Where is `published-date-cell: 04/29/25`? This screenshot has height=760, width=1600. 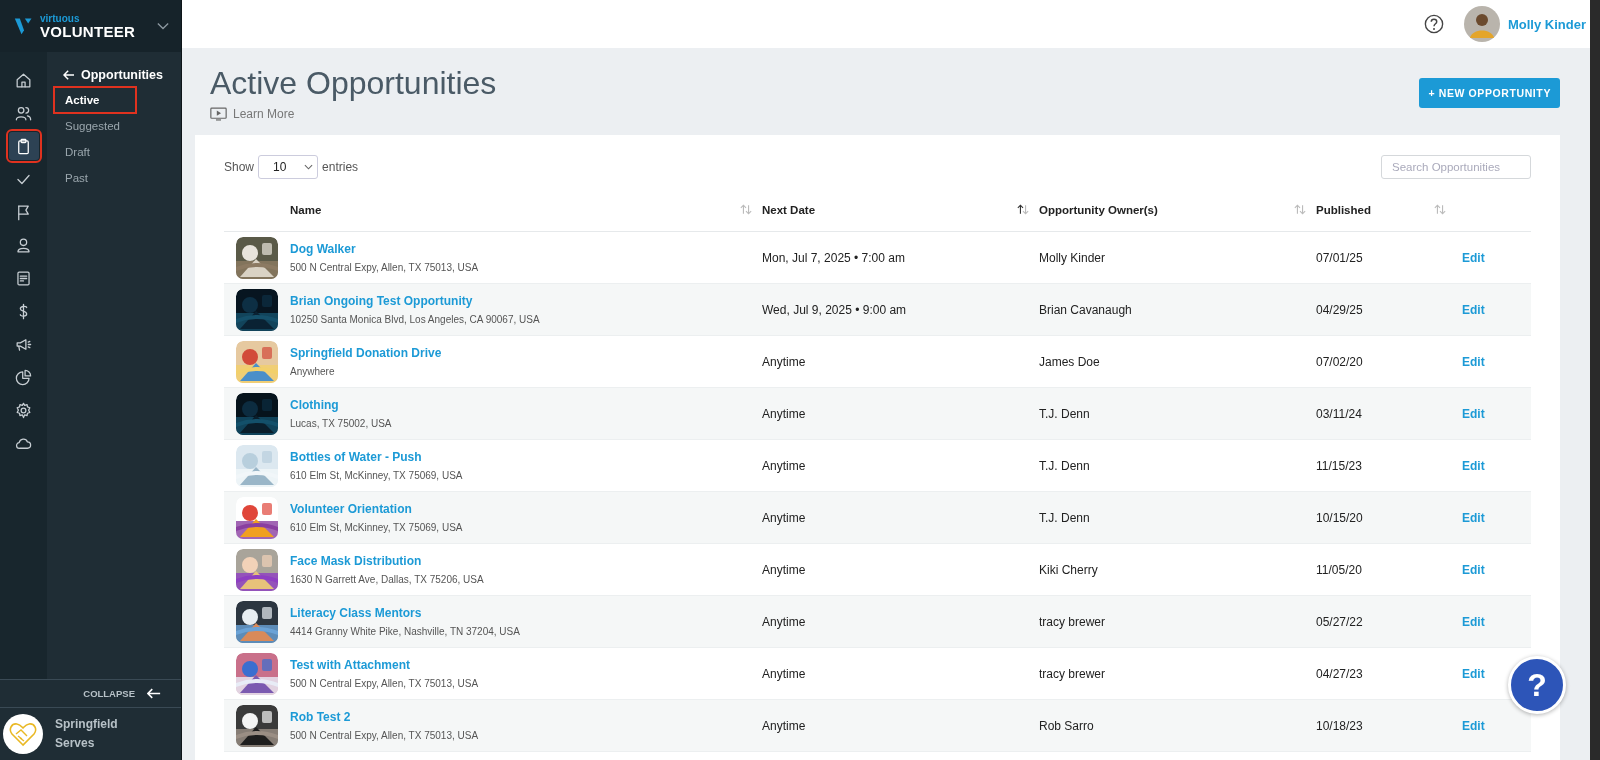
published-date-cell: 04/29/25 is located at coordinates (1339, 309).